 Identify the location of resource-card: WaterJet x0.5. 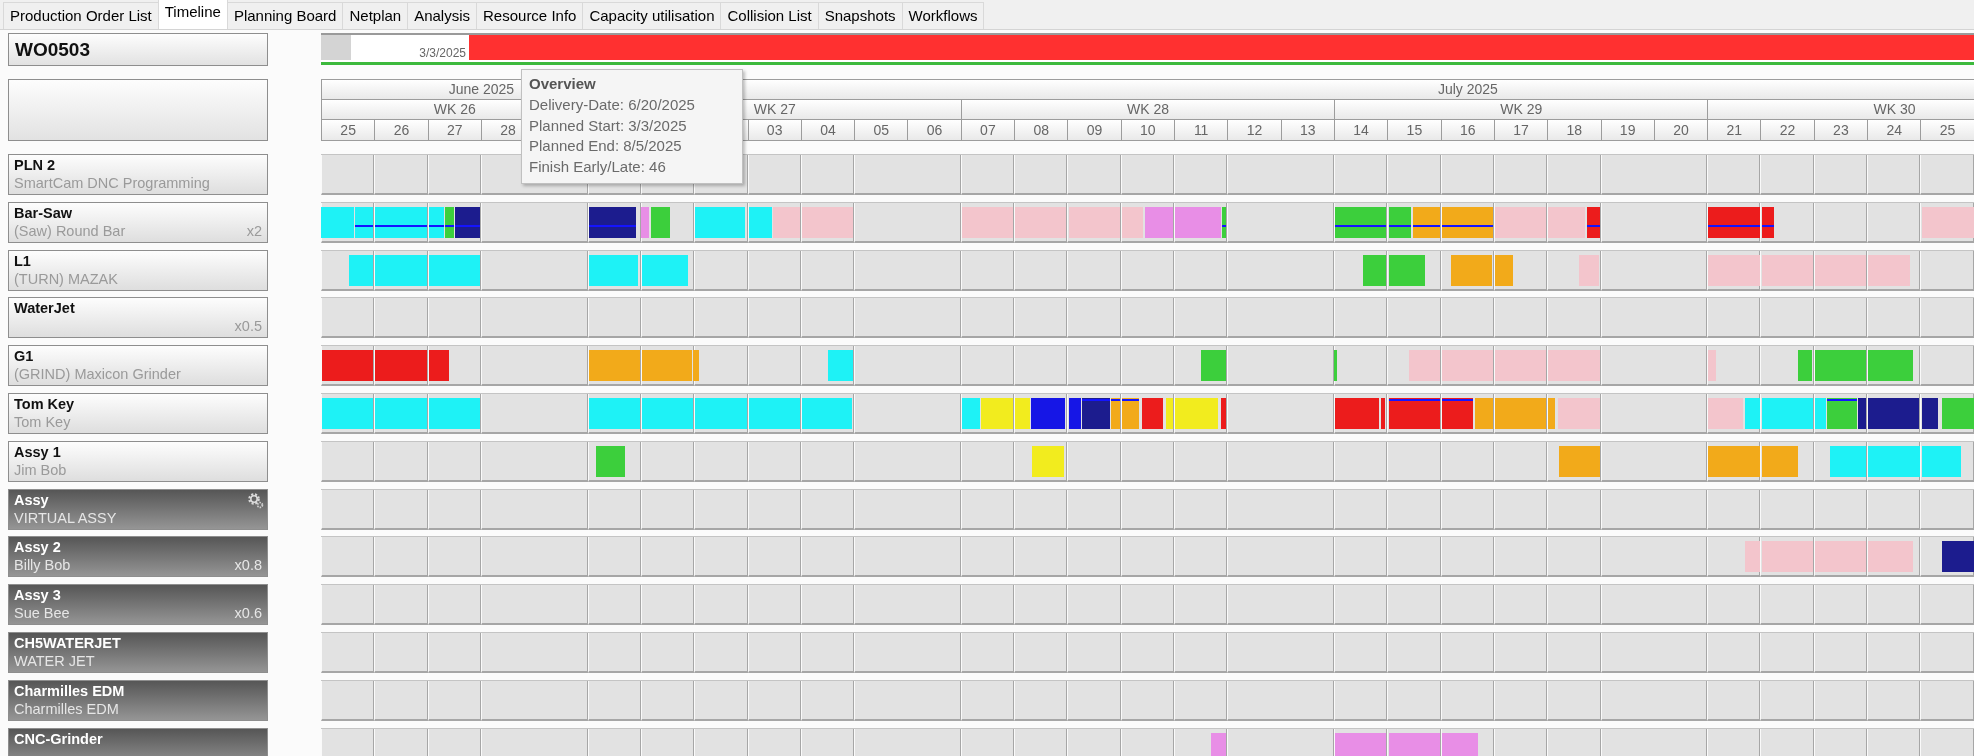
(138, 318).